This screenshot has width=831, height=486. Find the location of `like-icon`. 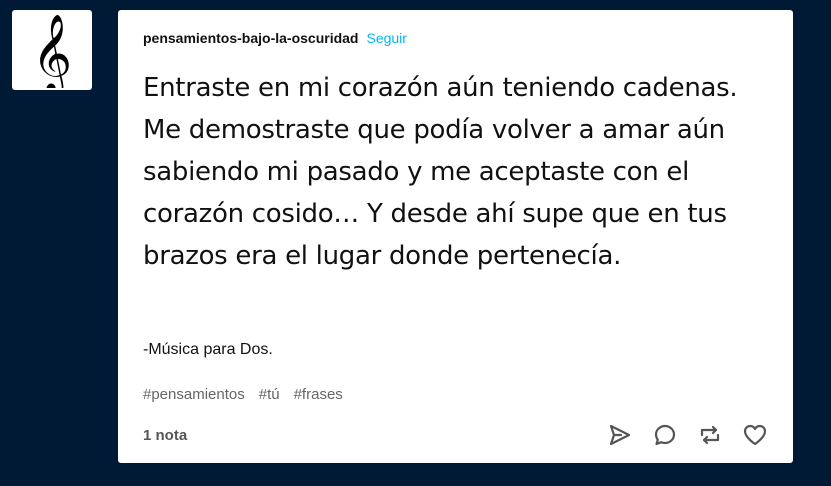

like-icon is located at coordinates (755, 435).